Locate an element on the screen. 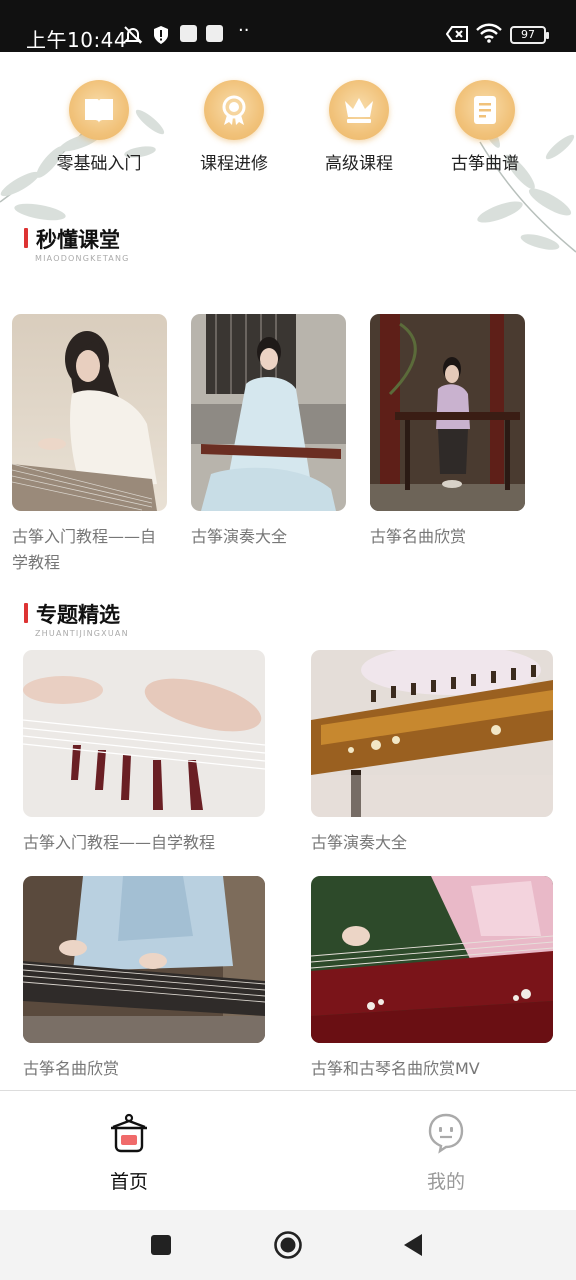 This screenshot has width=576, height=1280. category-label: 零基础入门 is located at coordinates (99, 164).